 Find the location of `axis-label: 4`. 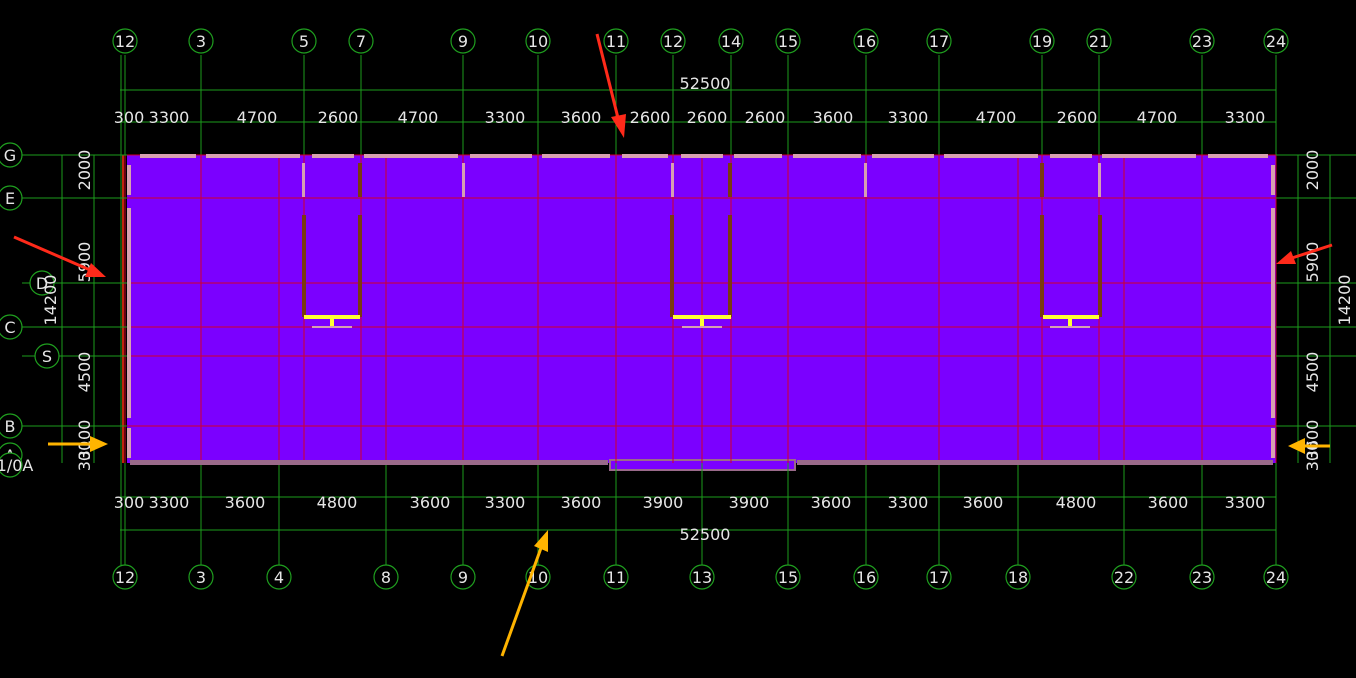

axis-label: 4 is located at coordinates (279, 577).